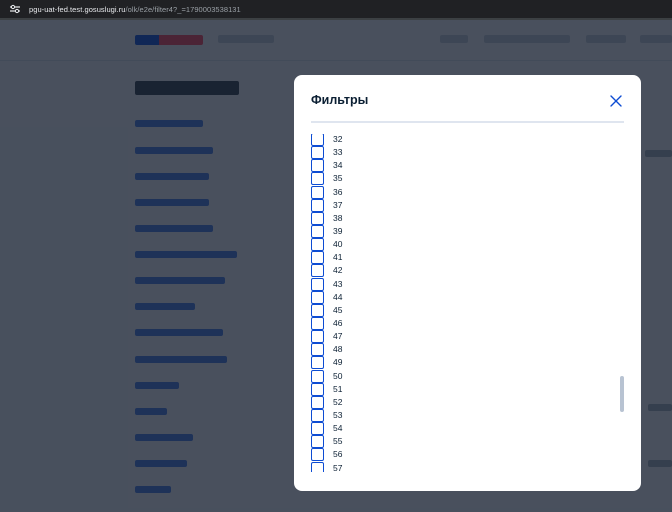 Image resolution: width=672 pixels, height=512 pixels. I want to click on filter-option-label: 45, so click(338, 309).